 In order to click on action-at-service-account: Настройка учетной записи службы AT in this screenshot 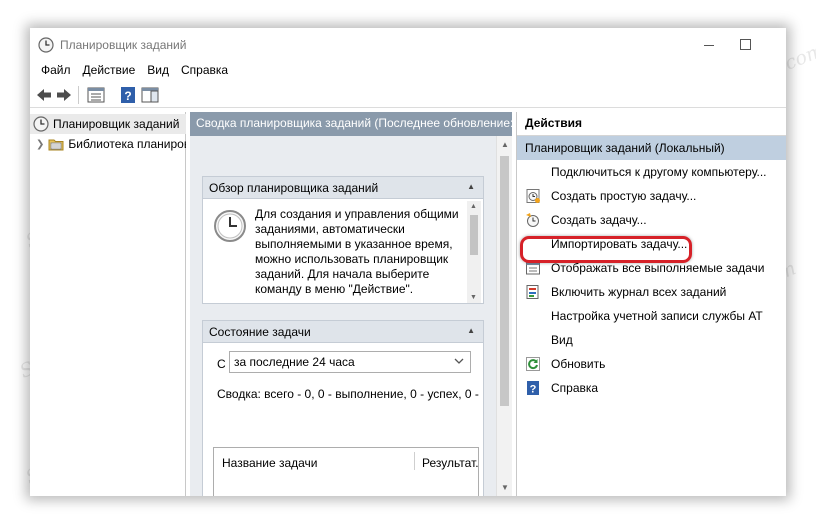, I will do `click(651, 316)`.